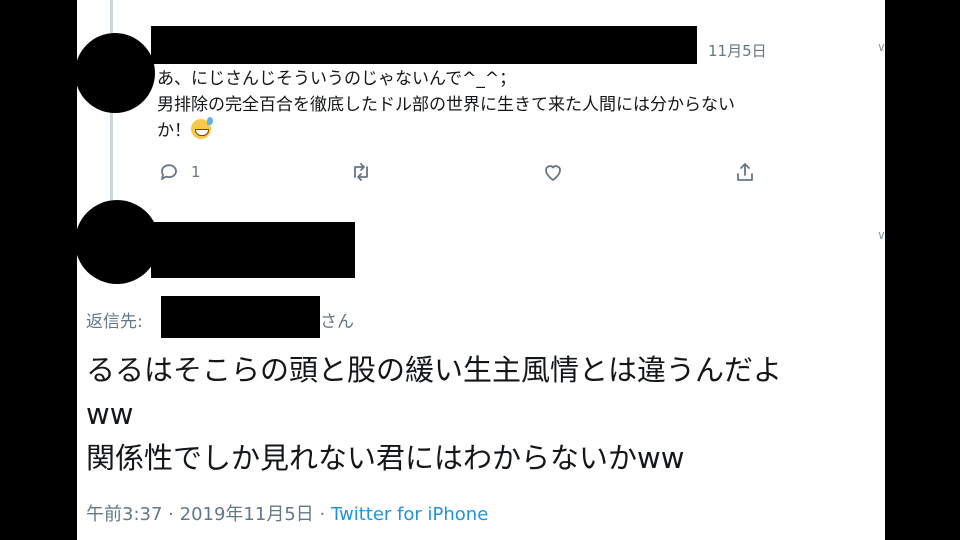 This screenshot has height=540, width=960. I want to click on share-icon, so click(745, 172).